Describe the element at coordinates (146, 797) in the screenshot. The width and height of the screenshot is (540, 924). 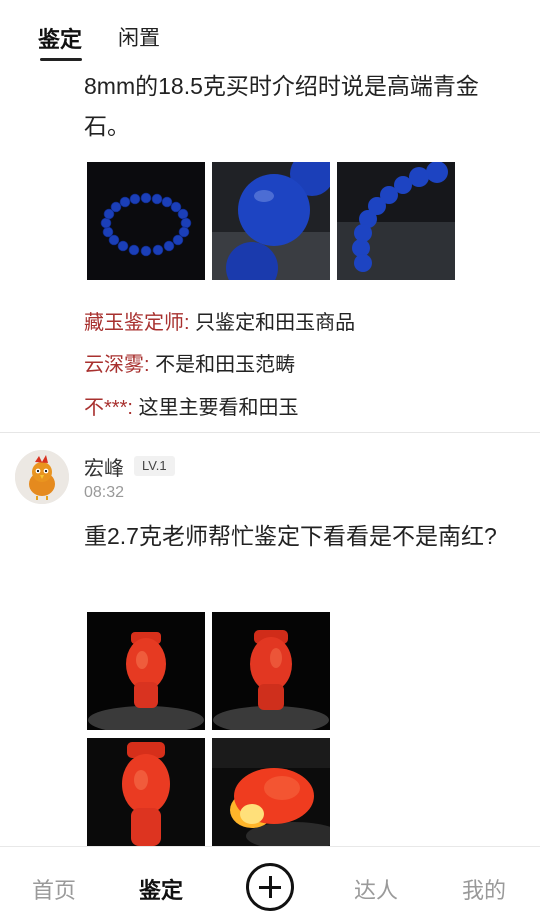
I see `post-image-red-carving-closeup` at that location.